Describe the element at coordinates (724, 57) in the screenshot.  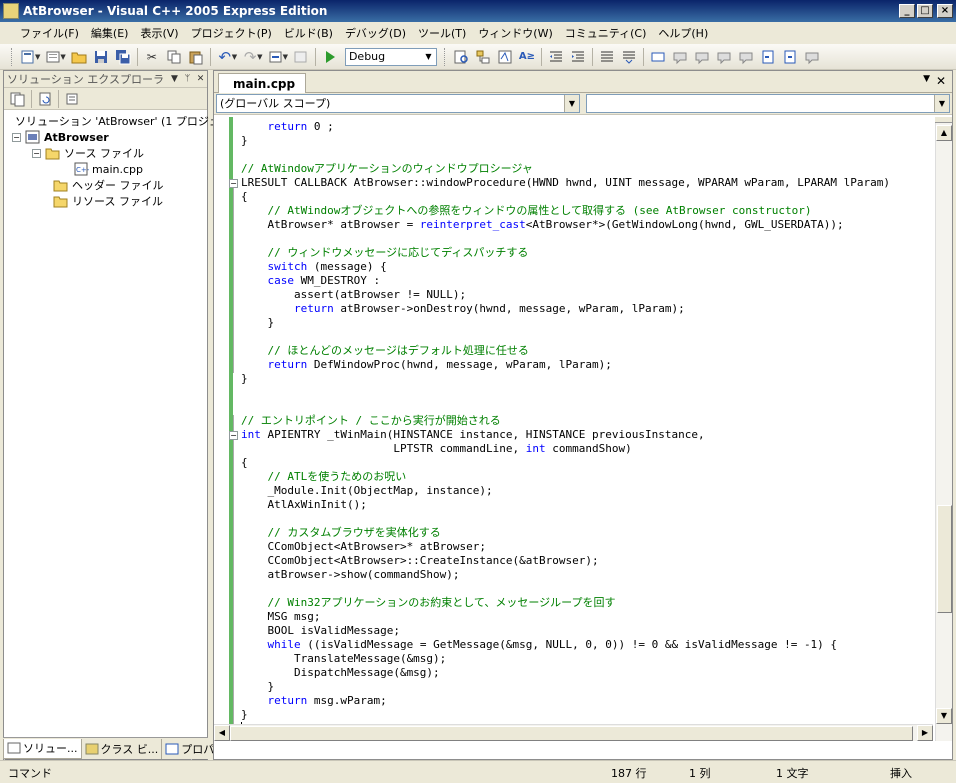
I see `bookmark-prev-folder-icon` at that location.